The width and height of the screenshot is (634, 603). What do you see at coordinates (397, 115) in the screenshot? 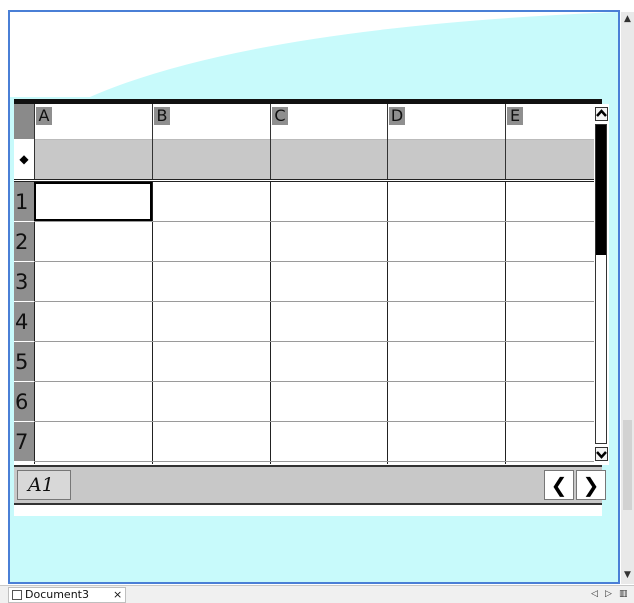
I see `column-label: D` at bounding box center [397, 115].